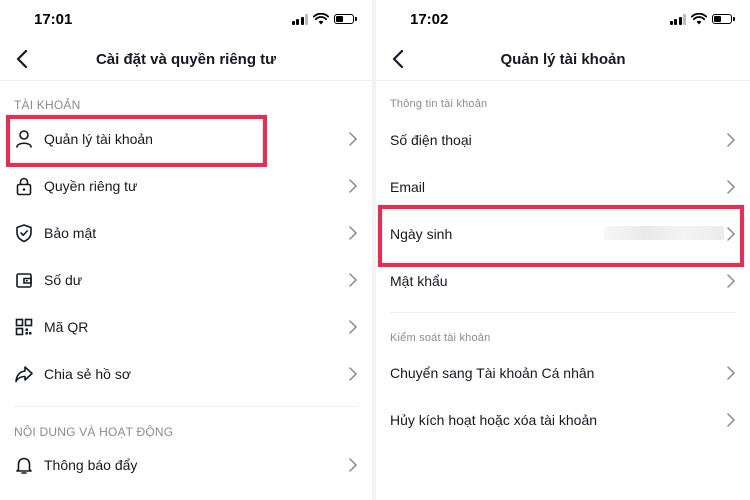  Describe the element at coordinates (494, 420) in the screenshot. I see `menu-item-label: Hủy kích hoạt hoặc xóa tài khoản` at that location.